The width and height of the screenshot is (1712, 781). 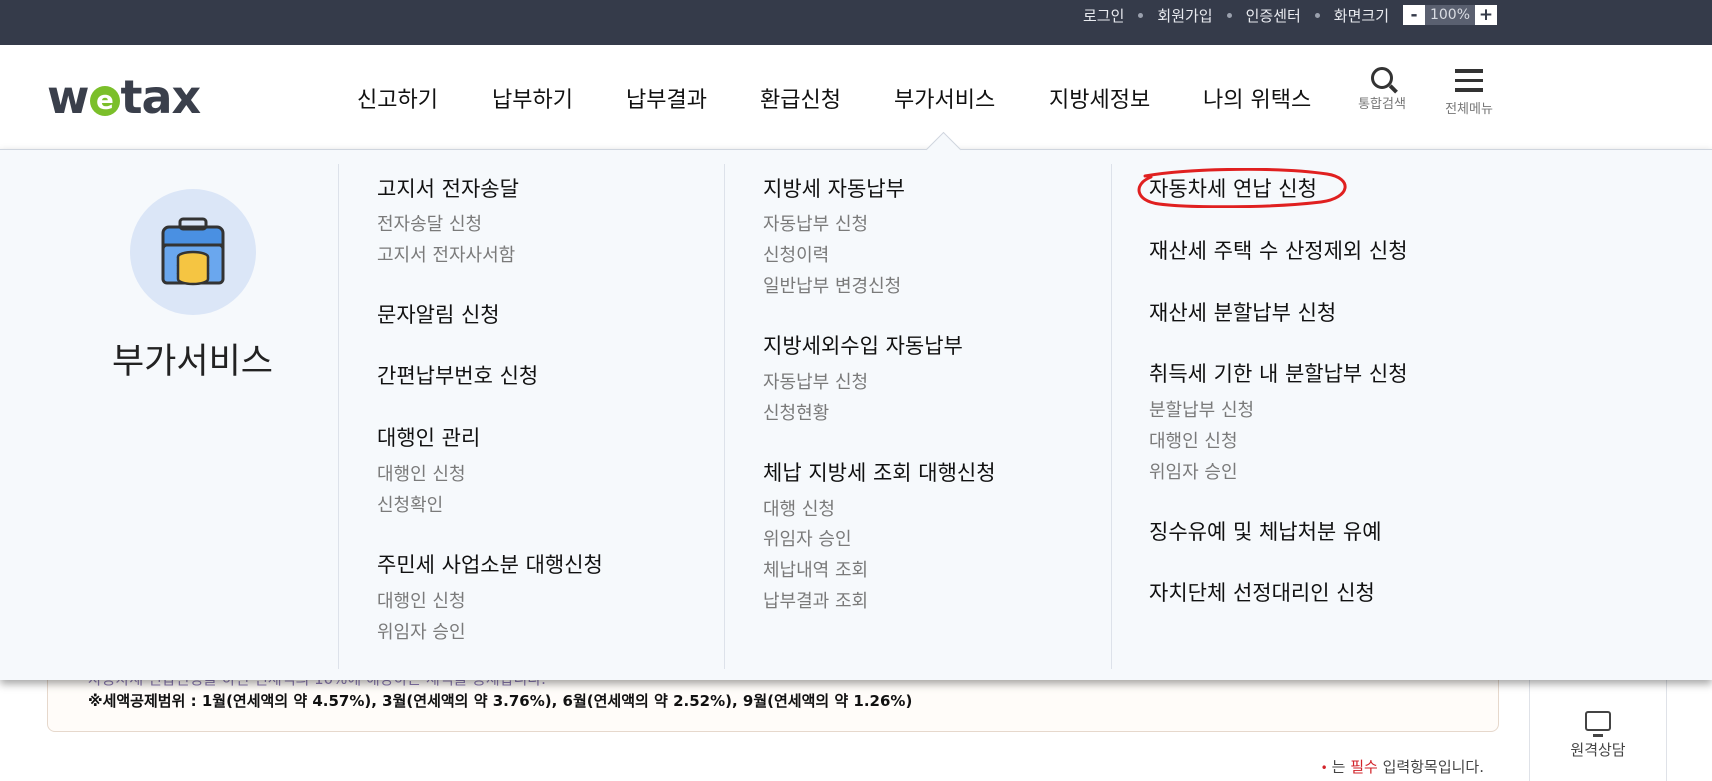 What do you see at coordinates (863, 345) in the screenshot?
I see `menu-nontax-auto-pay: 지방세외수입 자동납부` at bounding box center [863, 345].